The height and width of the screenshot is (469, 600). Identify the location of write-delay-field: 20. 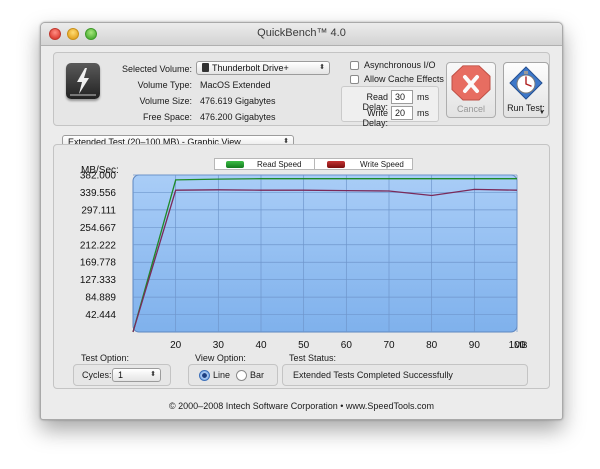
(402, 113).